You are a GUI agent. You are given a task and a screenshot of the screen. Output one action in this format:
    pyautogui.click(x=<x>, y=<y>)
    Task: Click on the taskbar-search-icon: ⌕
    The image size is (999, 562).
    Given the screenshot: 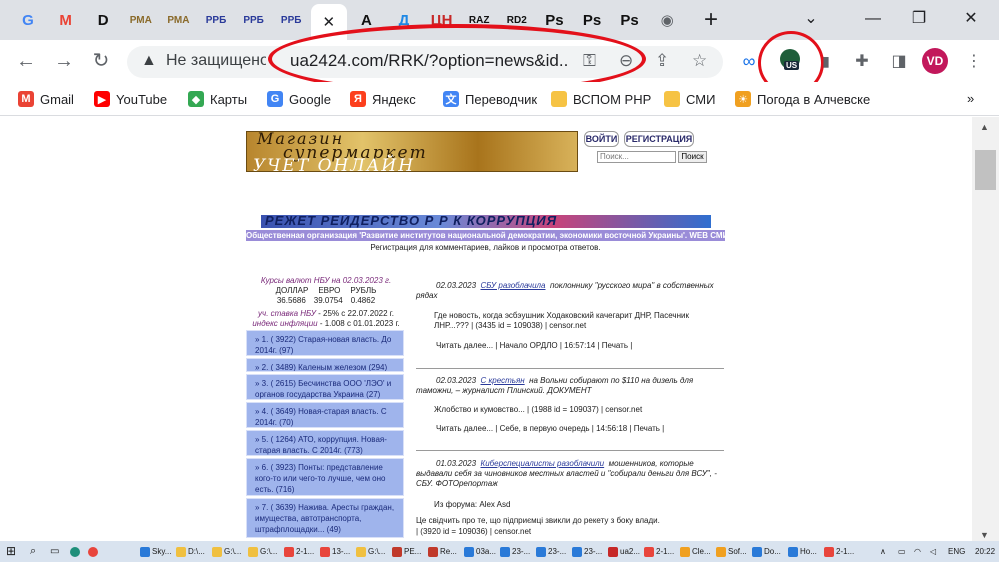 What is the action you would take?
    pyautogui.click(x=33, y=551)
    